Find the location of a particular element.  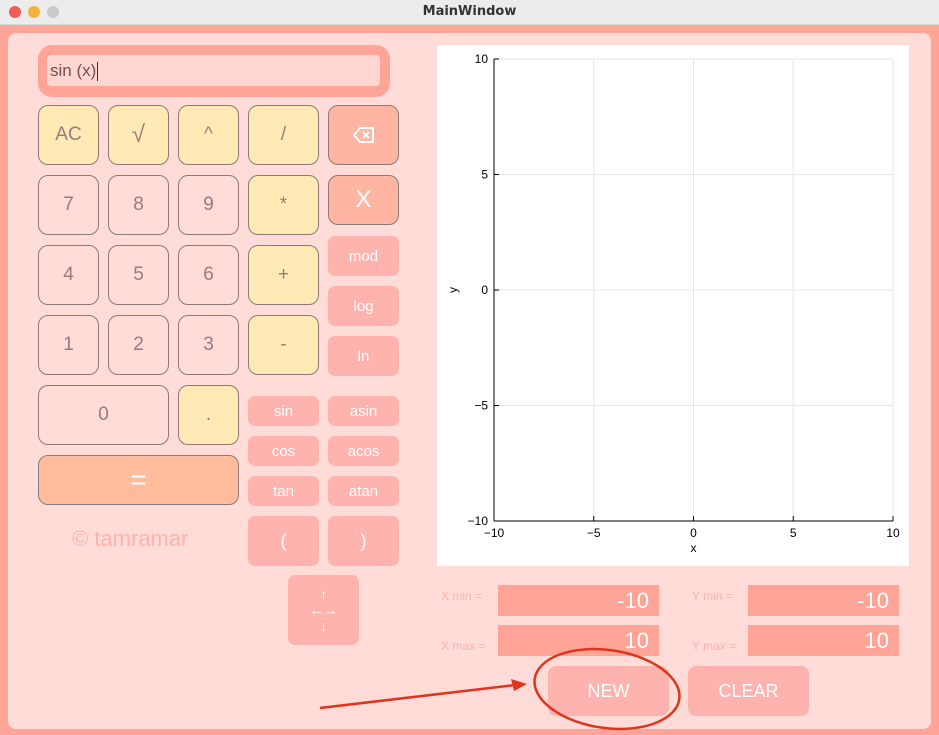

cos-button: cos is located at coordinates (283, 451).